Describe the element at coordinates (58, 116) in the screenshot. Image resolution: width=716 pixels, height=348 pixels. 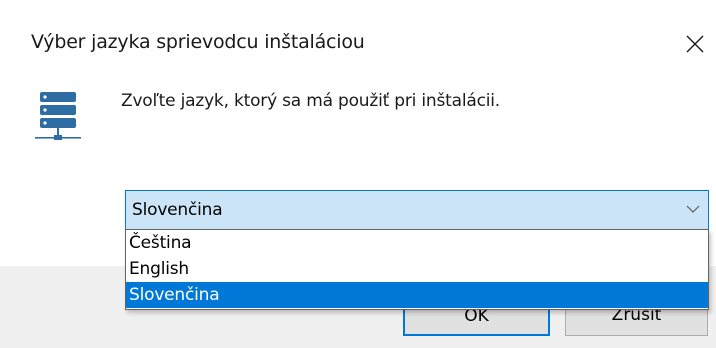
I see `server-network-icon` at that location.